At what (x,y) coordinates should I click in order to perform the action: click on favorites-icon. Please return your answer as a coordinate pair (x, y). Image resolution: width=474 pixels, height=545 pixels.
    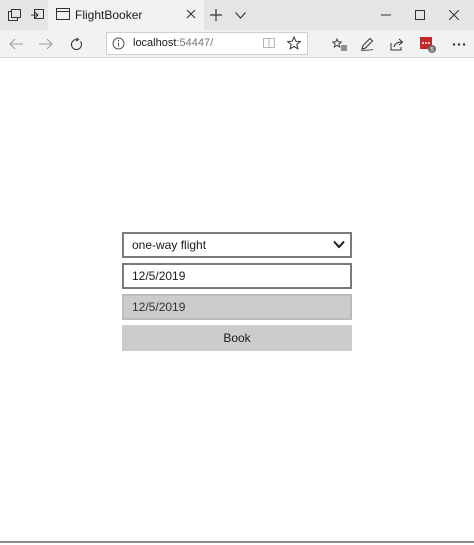
    Looking at the image, I should click on (339, 44).